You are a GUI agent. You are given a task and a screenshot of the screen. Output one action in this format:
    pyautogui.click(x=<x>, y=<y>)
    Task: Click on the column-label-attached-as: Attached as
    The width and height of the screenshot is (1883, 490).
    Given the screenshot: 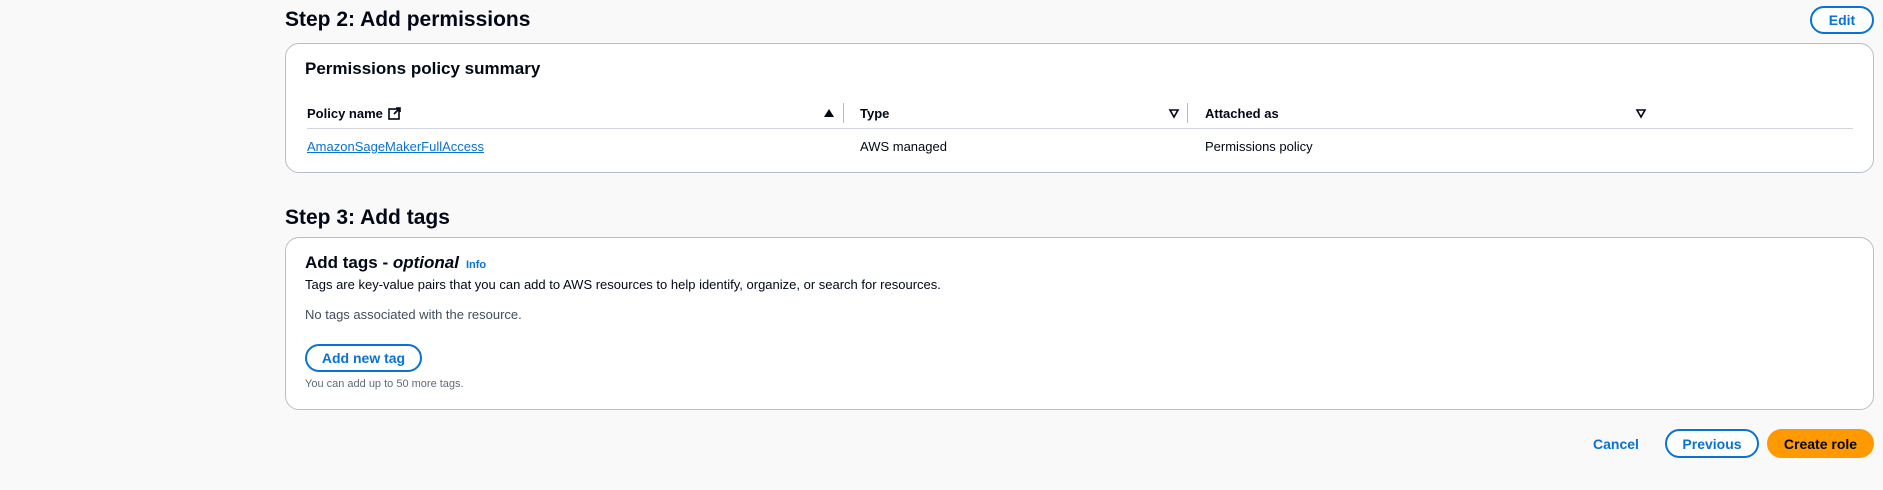 What is the action you would take?
    pyautogui.click(x=1242, y=113)
    